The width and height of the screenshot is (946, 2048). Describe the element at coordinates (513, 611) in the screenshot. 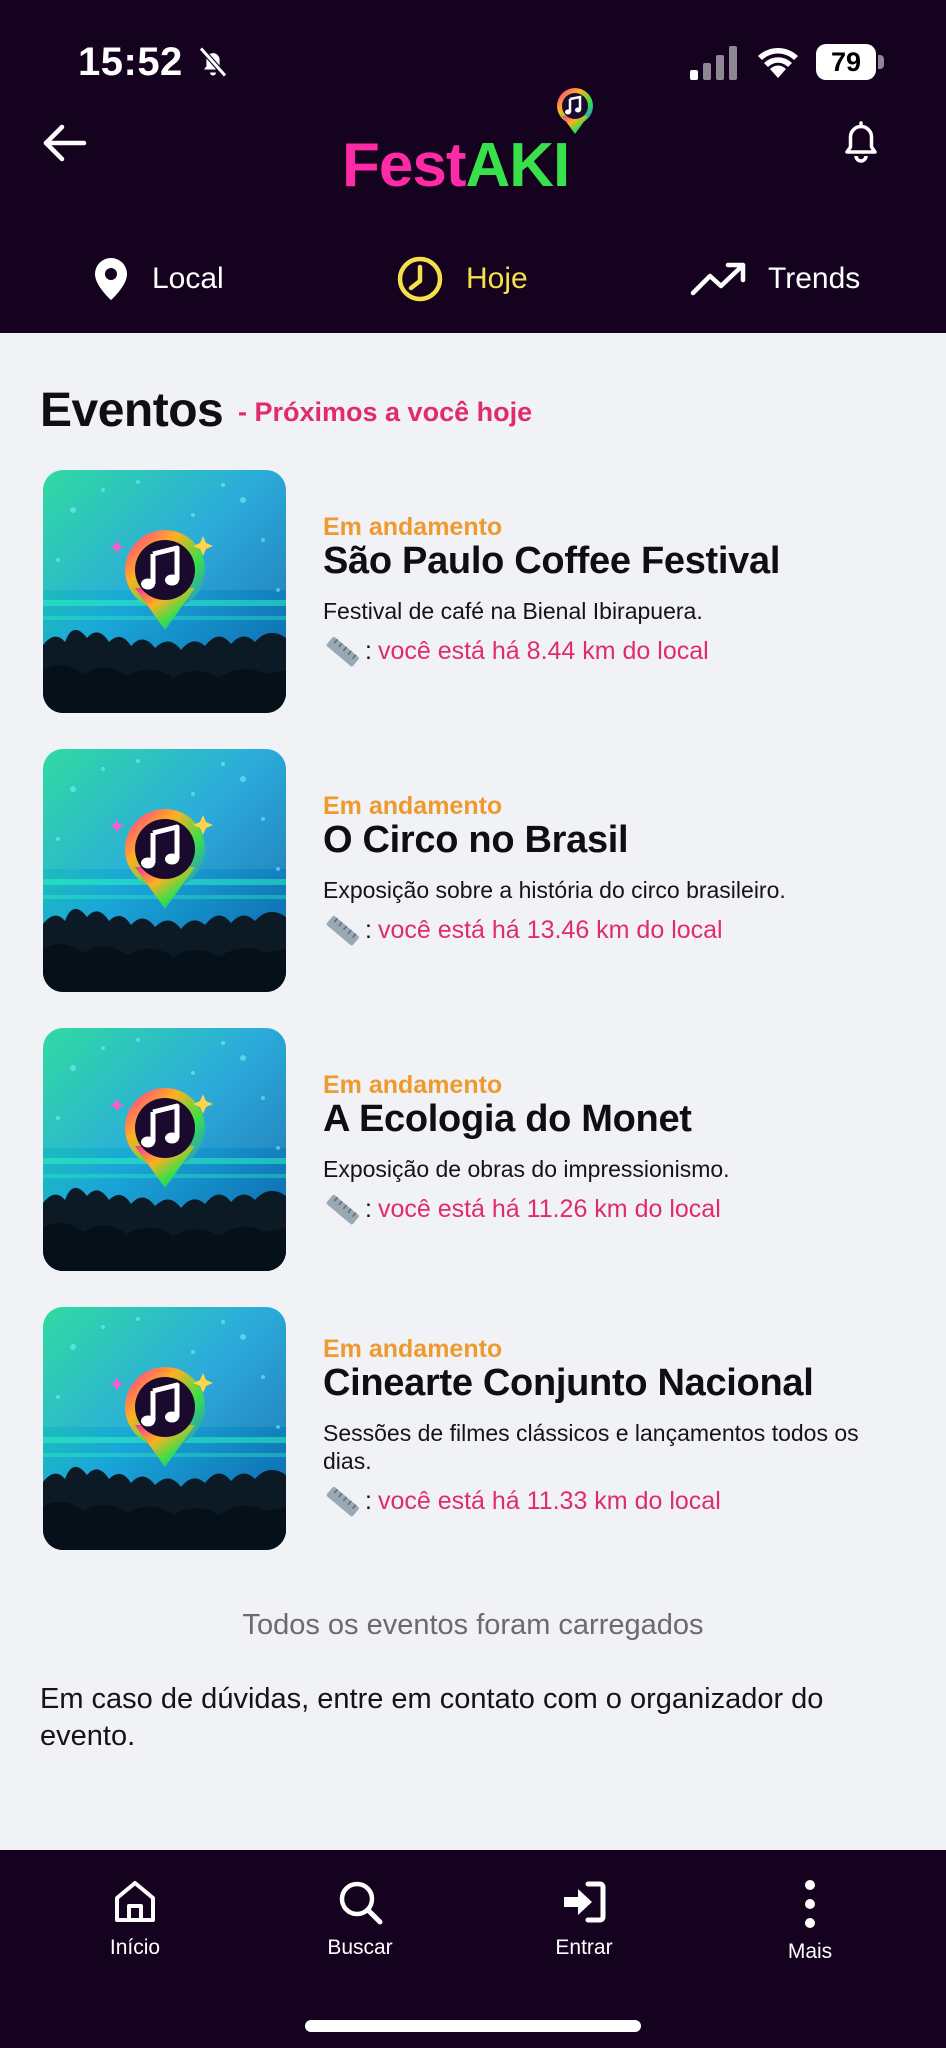

I see `event-description: Festival de café na Bienal Ibirapuera.` at that location.